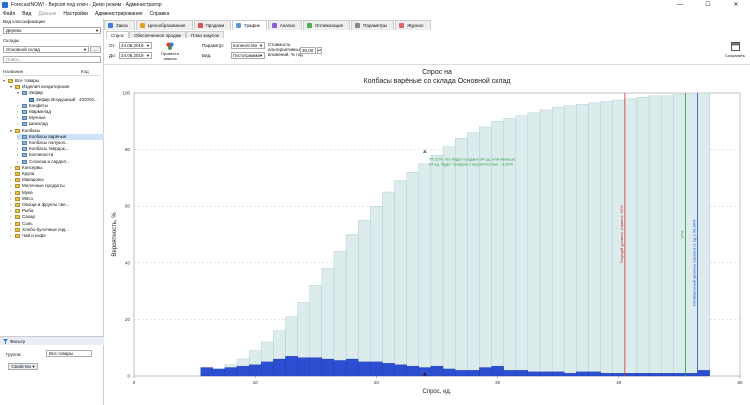 Image resolution: width=750 pixels, height=405 pixels. What do you see at coordinates (31, 99) in the screenshot?
I see `product-icon` at bounding box center [31, 99].